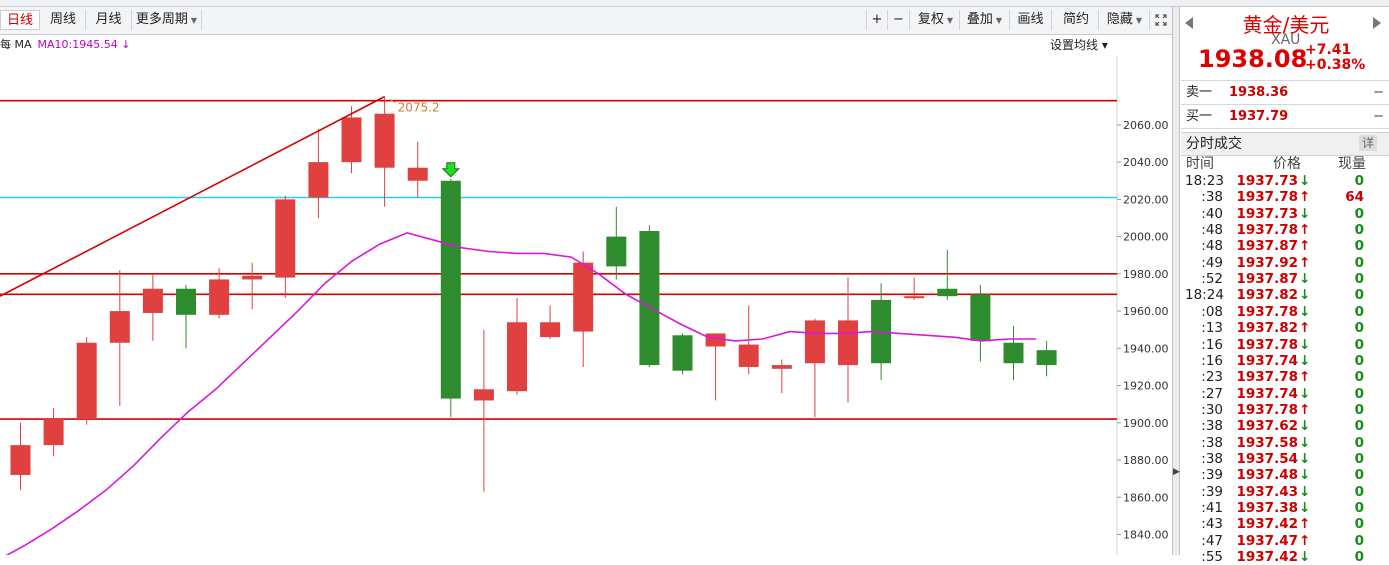 The image size is (1389, 565). What do you see at coordinates (899, 20) in the screenshot?
I see `zoom-out-button: −` at bounding box center [899, 20].